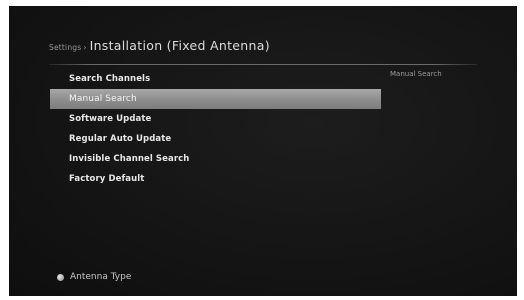  What do you see at coordinates (215, 159) in the screenshot?
I see `menu-item-invisible-channel-search: Invisible Channel Search` at bounding box center [215, 159].